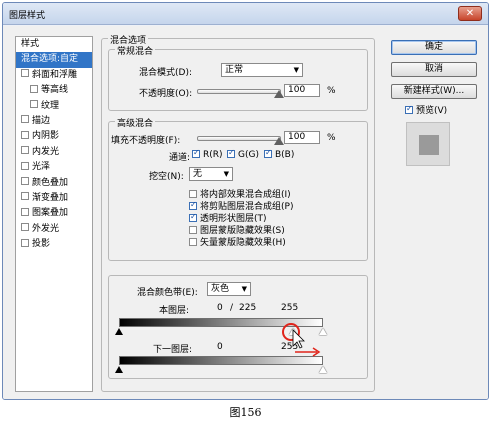  What do you see at coordinates (54, 167) in the screenshot?
I see `sidebar-item-satin: 光泽` at bounding box center [54, 167].